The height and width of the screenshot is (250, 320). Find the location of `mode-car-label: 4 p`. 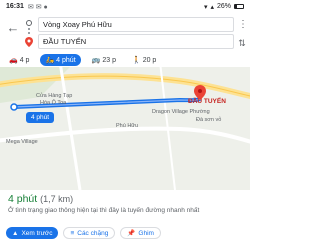

mode-car-label: 4 p is located at coordinates (24, 60).